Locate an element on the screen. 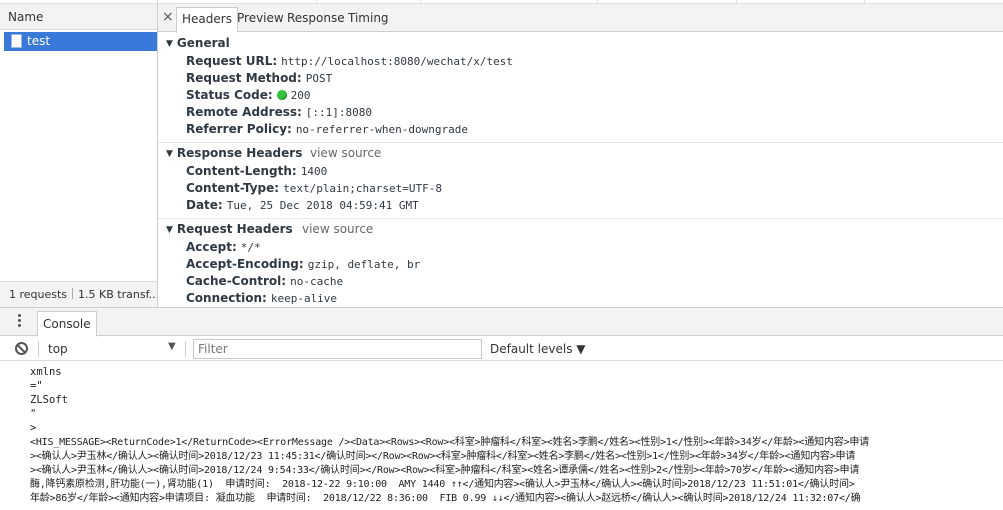 Image resolution: width=1003 pixels, height=510 pixels. tab-timing: Timing is located at coordinates (368, 20).